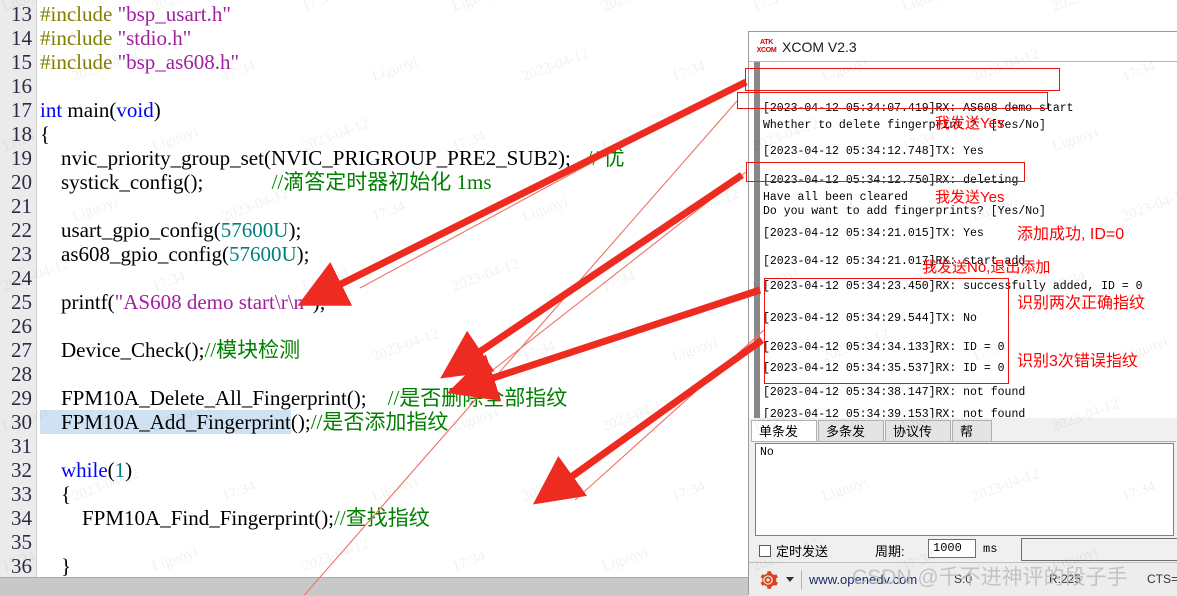 Image resolution: width=1177 pixels, height=596 pixels. Describe the element at coordinates (873, 233) in the screenshot. I see `log-line: [2023-04-12 05:34:21.015]TX: Yes` at that location.